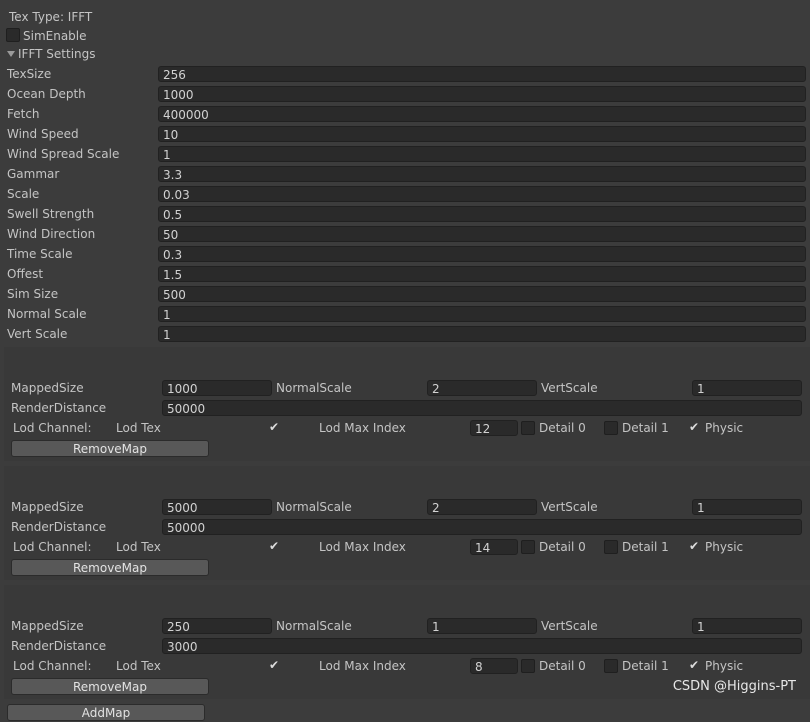  Describe the element at coordinates (494, 428) in the screenshot. I see `lod-max-index-field: 12` at that location.